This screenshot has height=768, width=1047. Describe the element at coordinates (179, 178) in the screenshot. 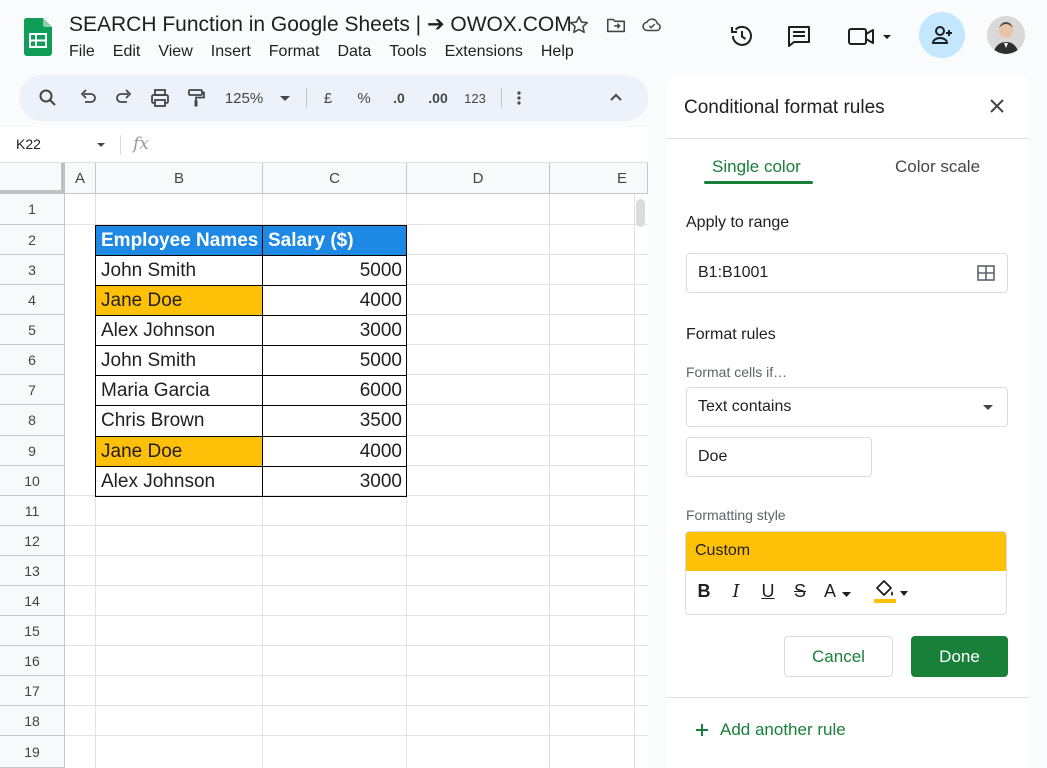

I see `column-header-b: B` at that location.